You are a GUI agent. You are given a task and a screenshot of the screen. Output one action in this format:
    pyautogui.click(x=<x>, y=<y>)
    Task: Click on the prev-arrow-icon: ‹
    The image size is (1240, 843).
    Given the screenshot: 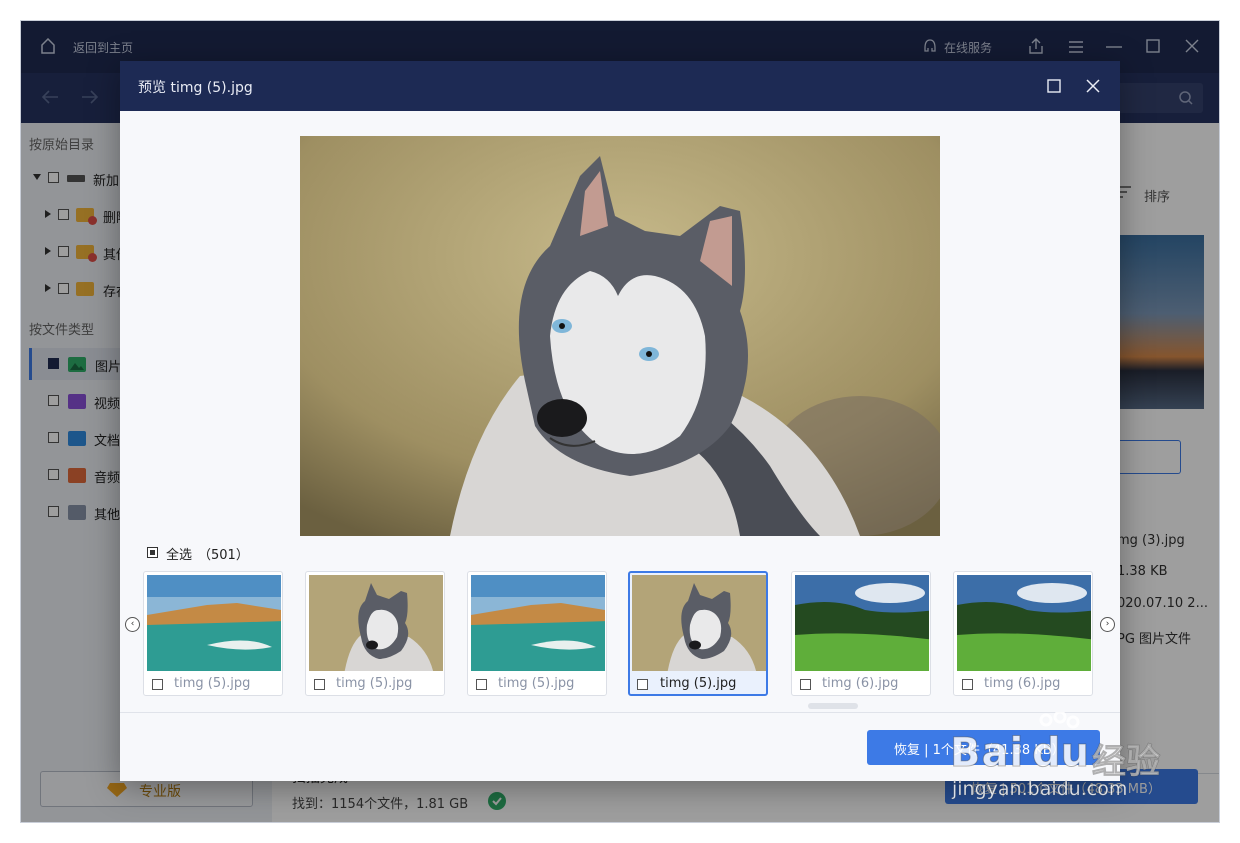 What is the action you would take?
    pyautogui.click(x=132, y=624)
    